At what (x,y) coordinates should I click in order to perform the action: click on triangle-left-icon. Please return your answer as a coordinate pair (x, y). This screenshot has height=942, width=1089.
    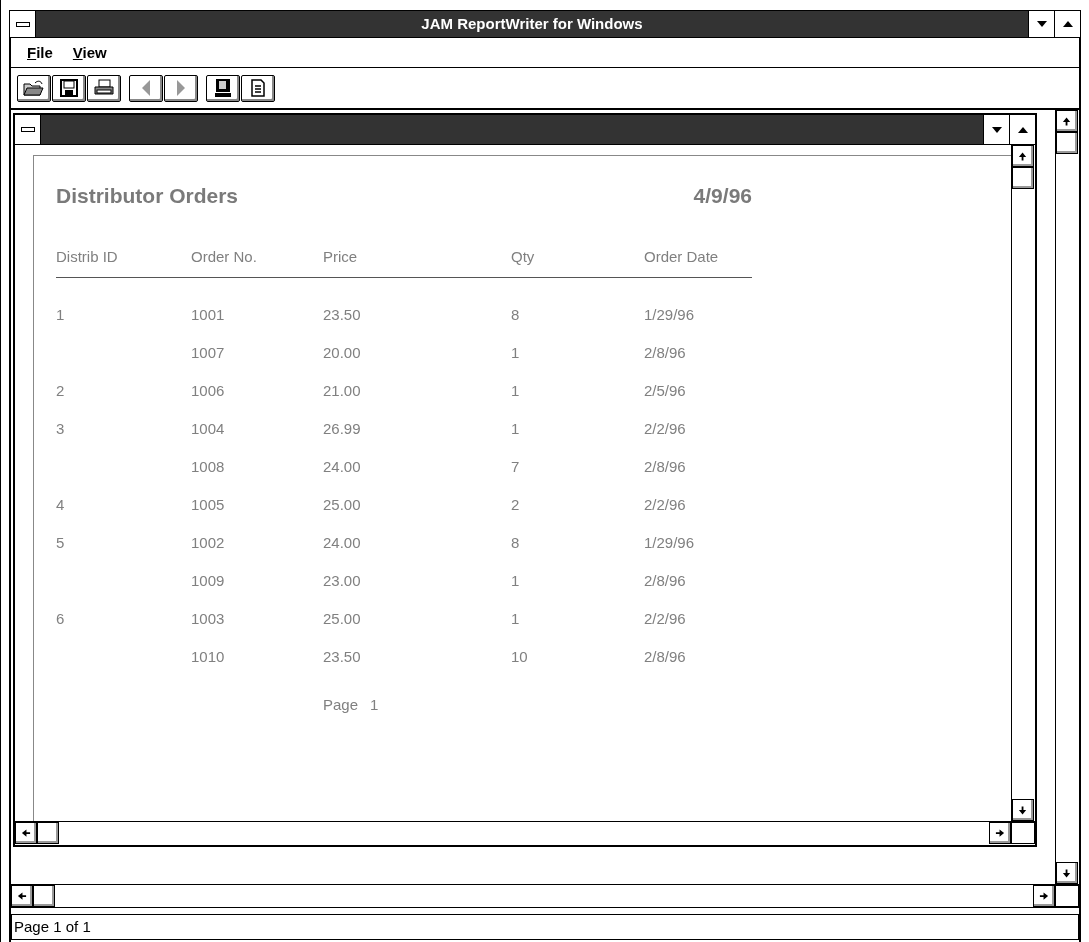
    Looking at the image, I should click on (146, 88).